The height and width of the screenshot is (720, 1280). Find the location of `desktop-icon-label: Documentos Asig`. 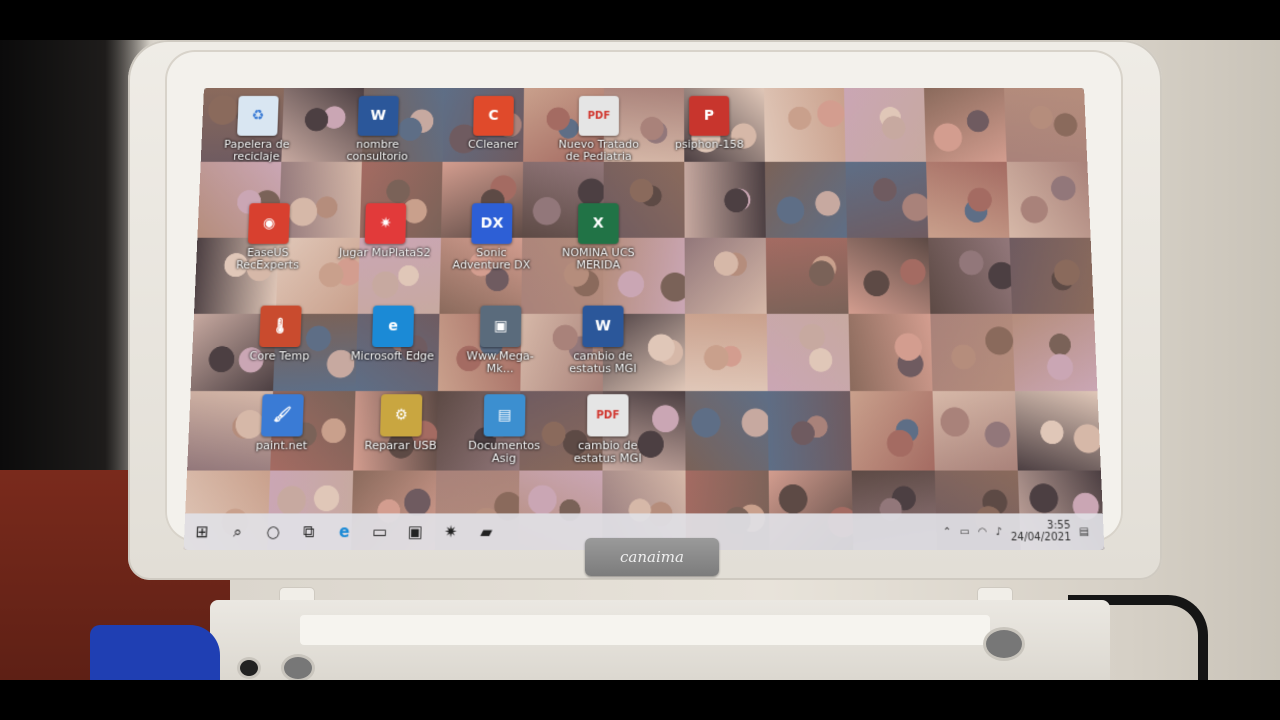

desktop-icon-label: Documentos Asig is located at coordinates (504, 452).